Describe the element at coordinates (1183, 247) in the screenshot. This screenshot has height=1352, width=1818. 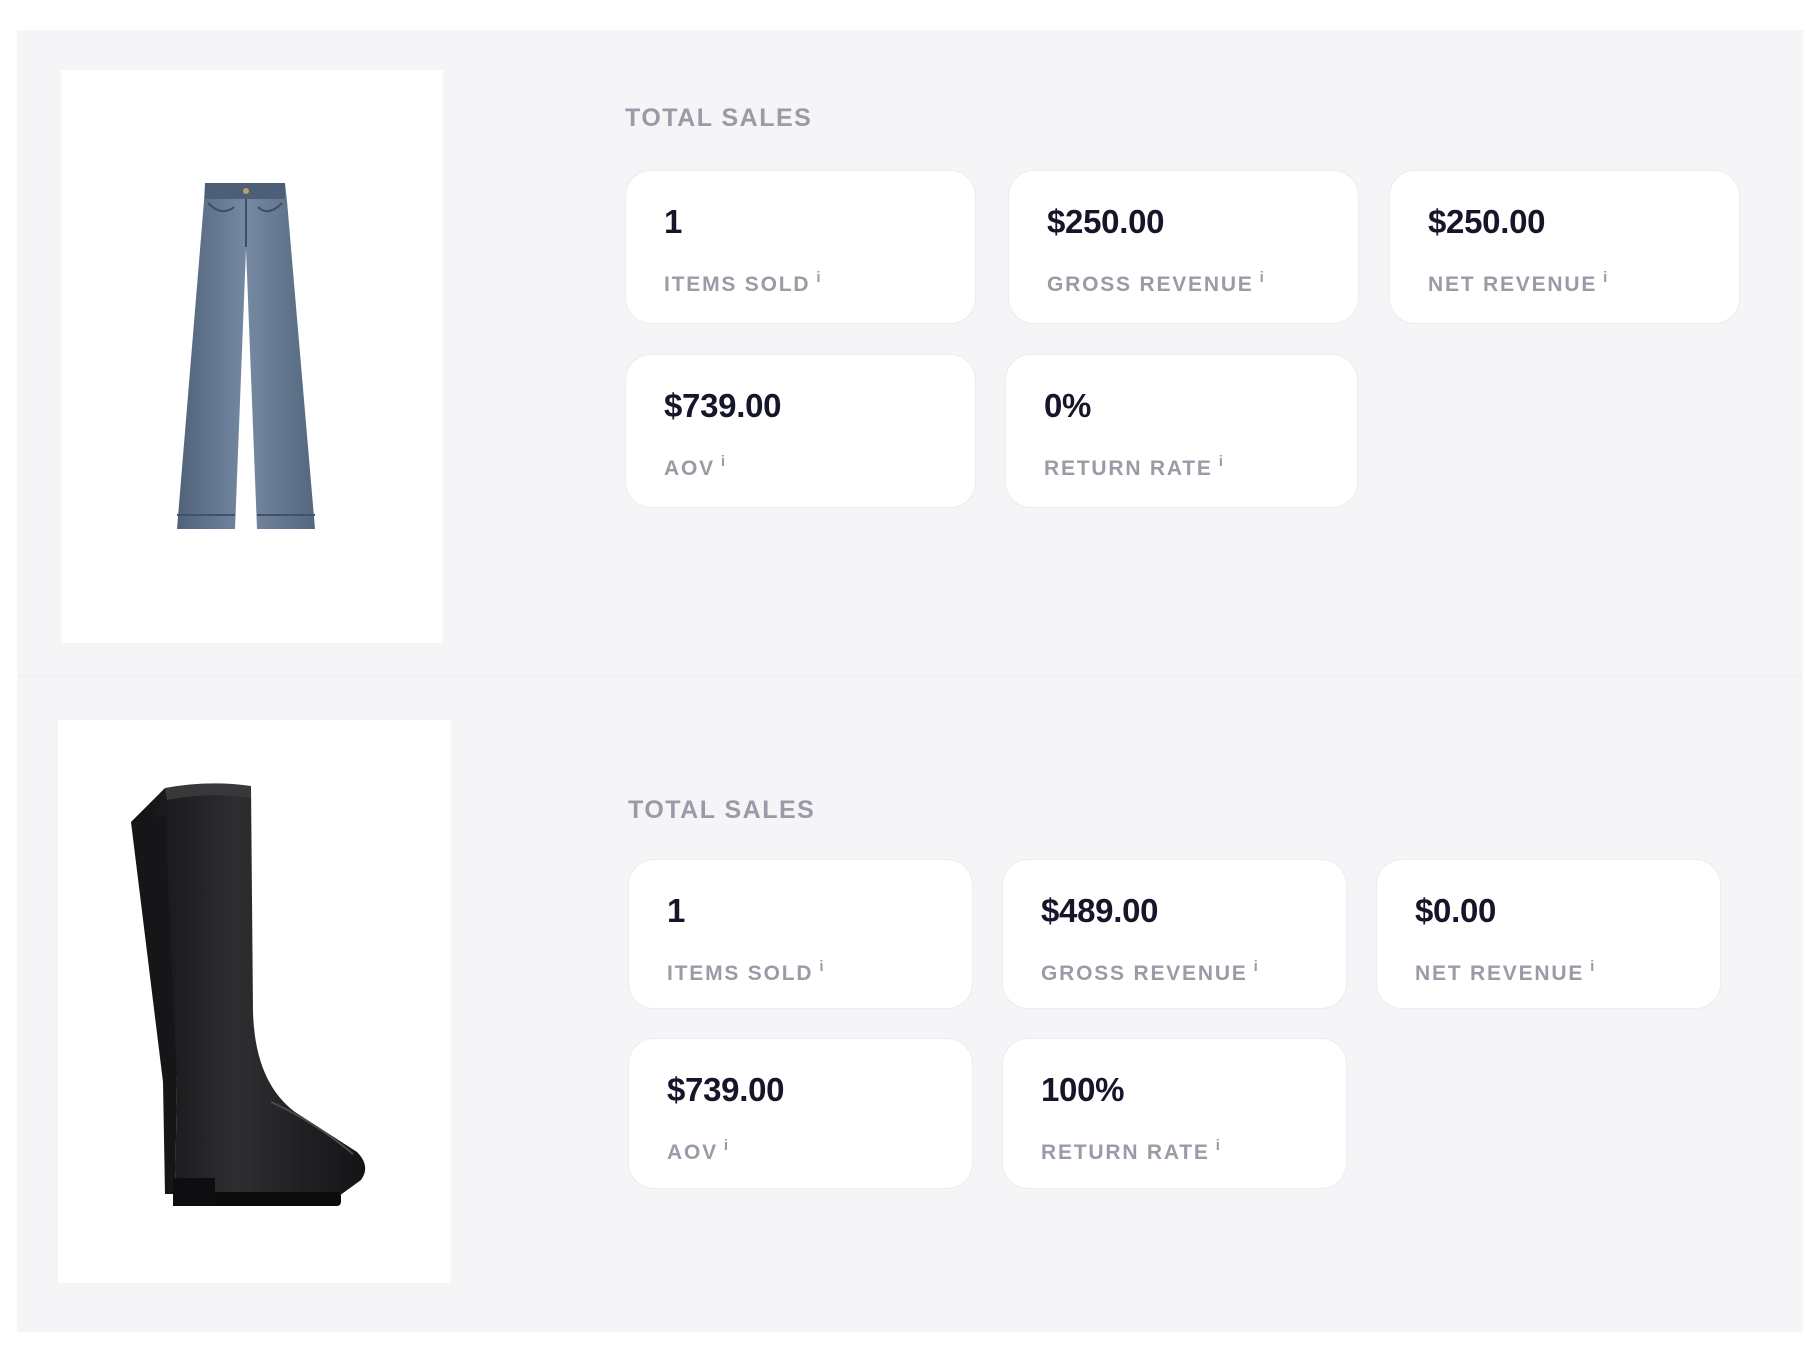
I see `metric-card-gross-revenue: $250.00 GROSS REVENUE i` at that location.